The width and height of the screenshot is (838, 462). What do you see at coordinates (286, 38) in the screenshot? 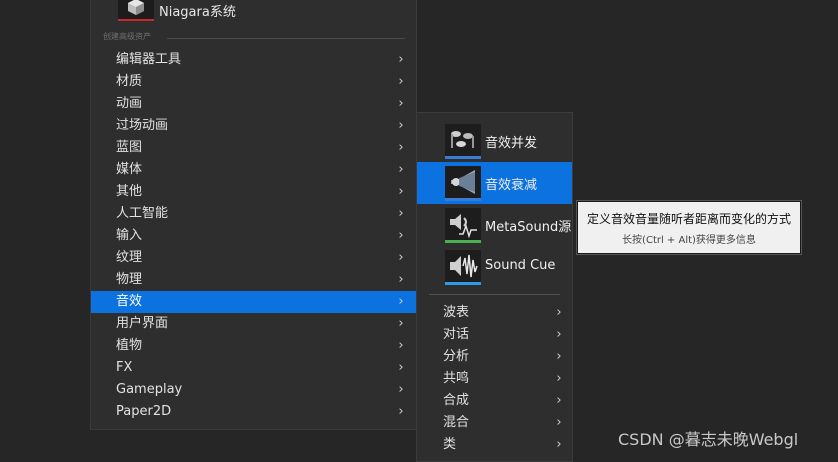
I see `section-divider` at bounding box center [286, 38].